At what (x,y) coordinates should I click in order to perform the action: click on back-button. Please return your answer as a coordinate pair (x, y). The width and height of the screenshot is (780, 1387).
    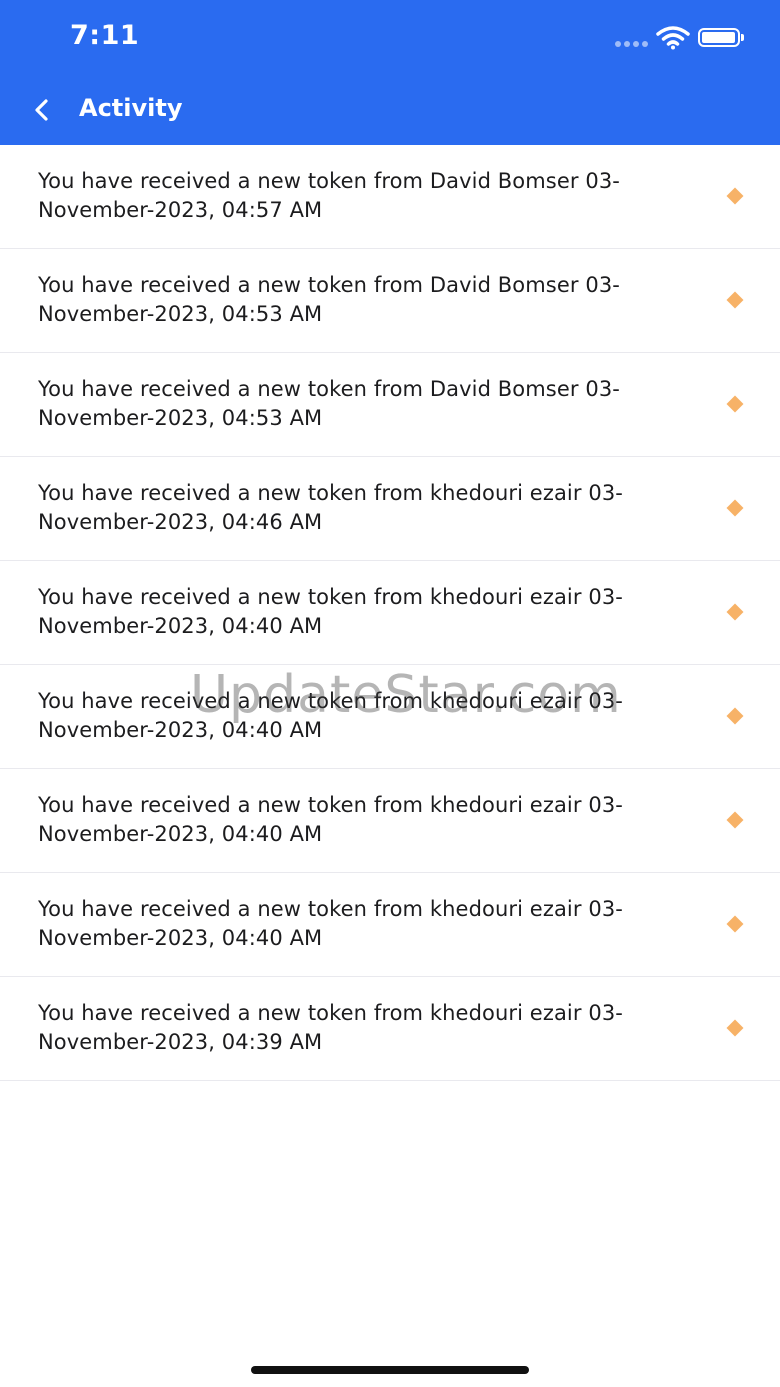
    Looking at the image, I should click on (42, 110).